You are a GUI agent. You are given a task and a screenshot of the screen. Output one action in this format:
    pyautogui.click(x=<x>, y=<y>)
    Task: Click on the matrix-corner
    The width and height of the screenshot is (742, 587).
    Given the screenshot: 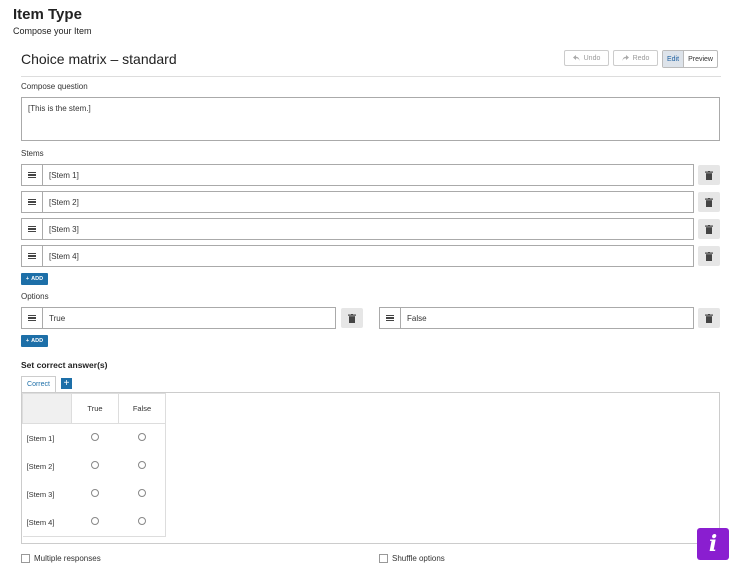 What is the action you would take?
    pyautogui.click(x=47, y=408)
    